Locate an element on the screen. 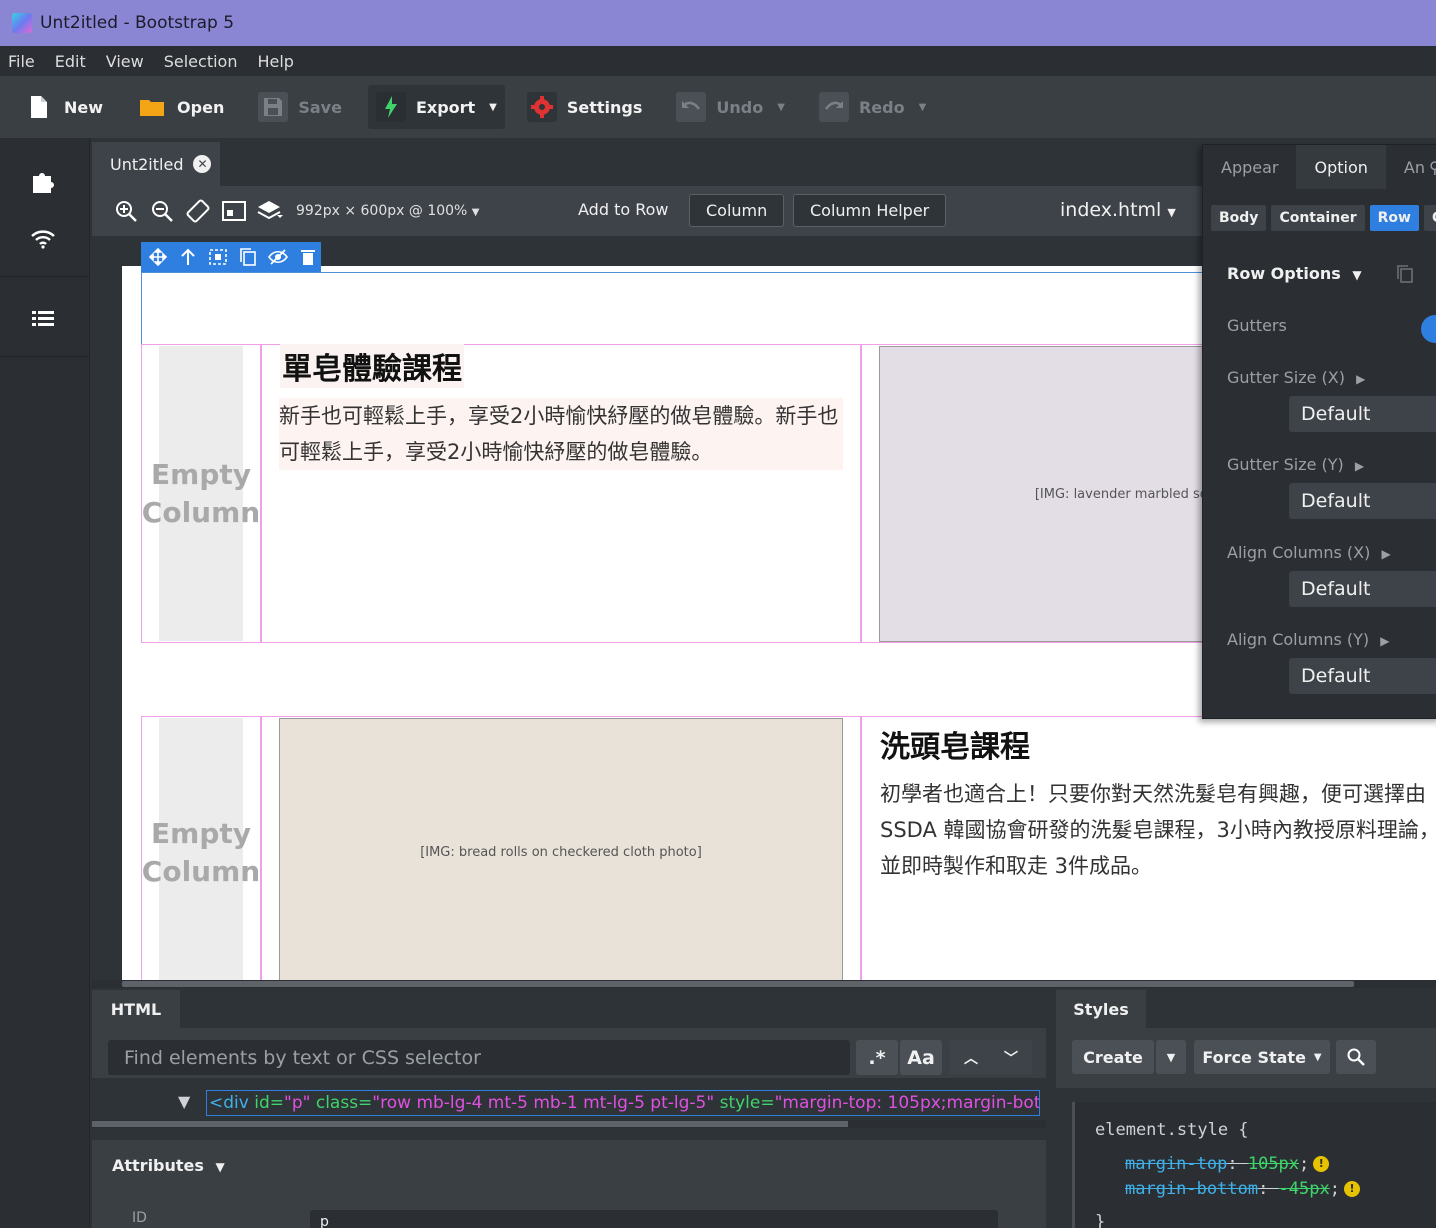 The height and width of the screenshot is (1228, 1436). select-children-icon is located at coordinates (218, 257).